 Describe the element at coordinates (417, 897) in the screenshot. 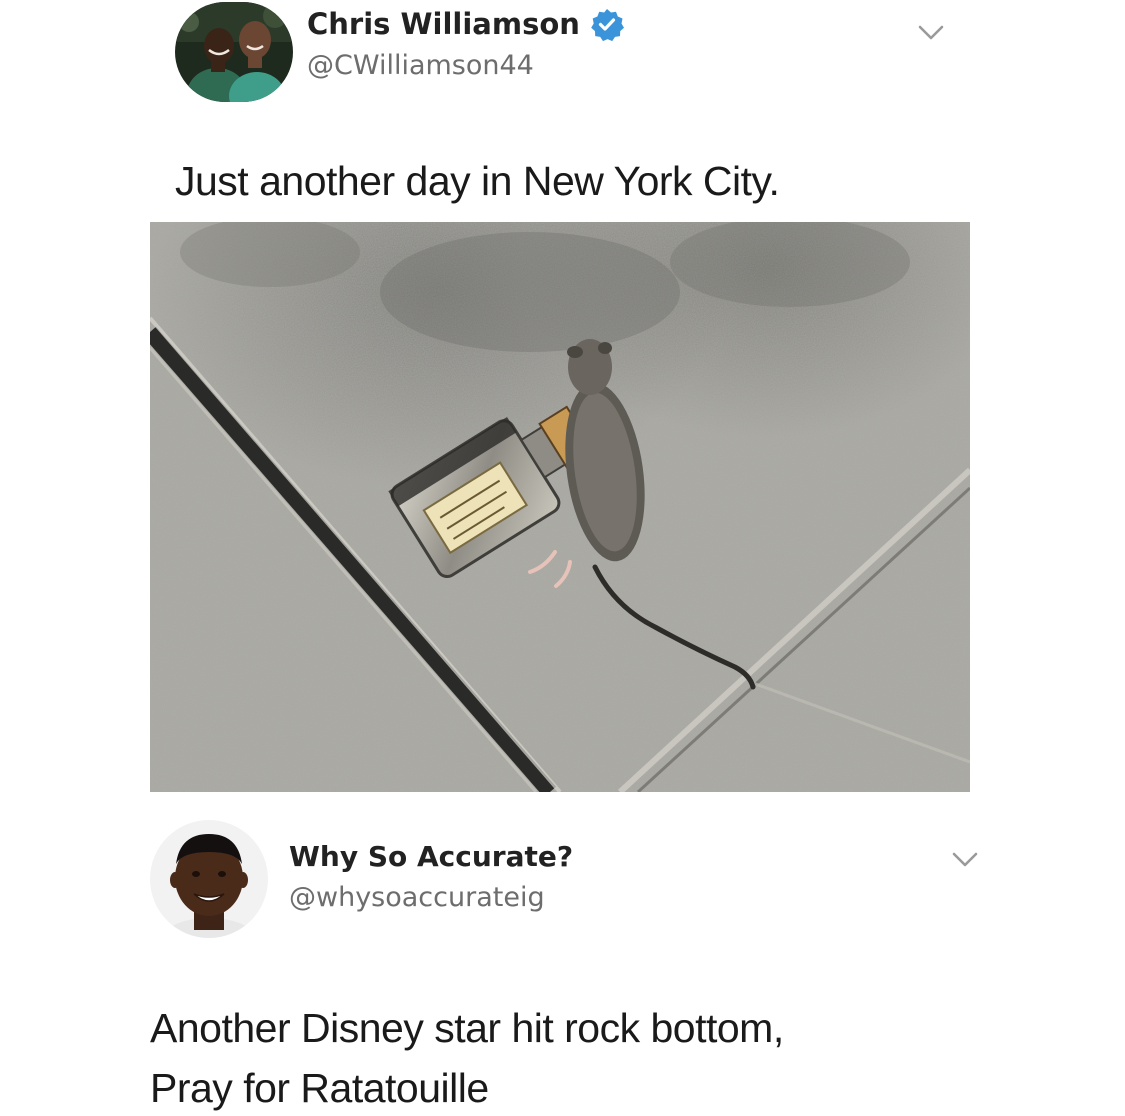

I see `author-handle: @whysoaccurateig` at that location.